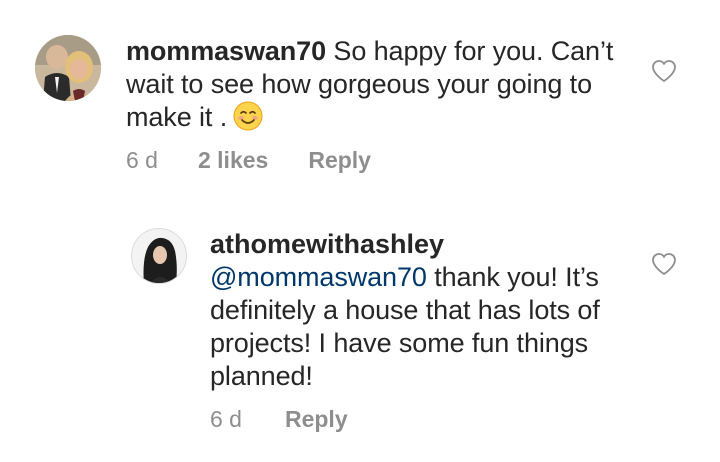 This screenshot has width=720, height=462. I want to click on likes-count-button: 2 likes, so click(233, 160).